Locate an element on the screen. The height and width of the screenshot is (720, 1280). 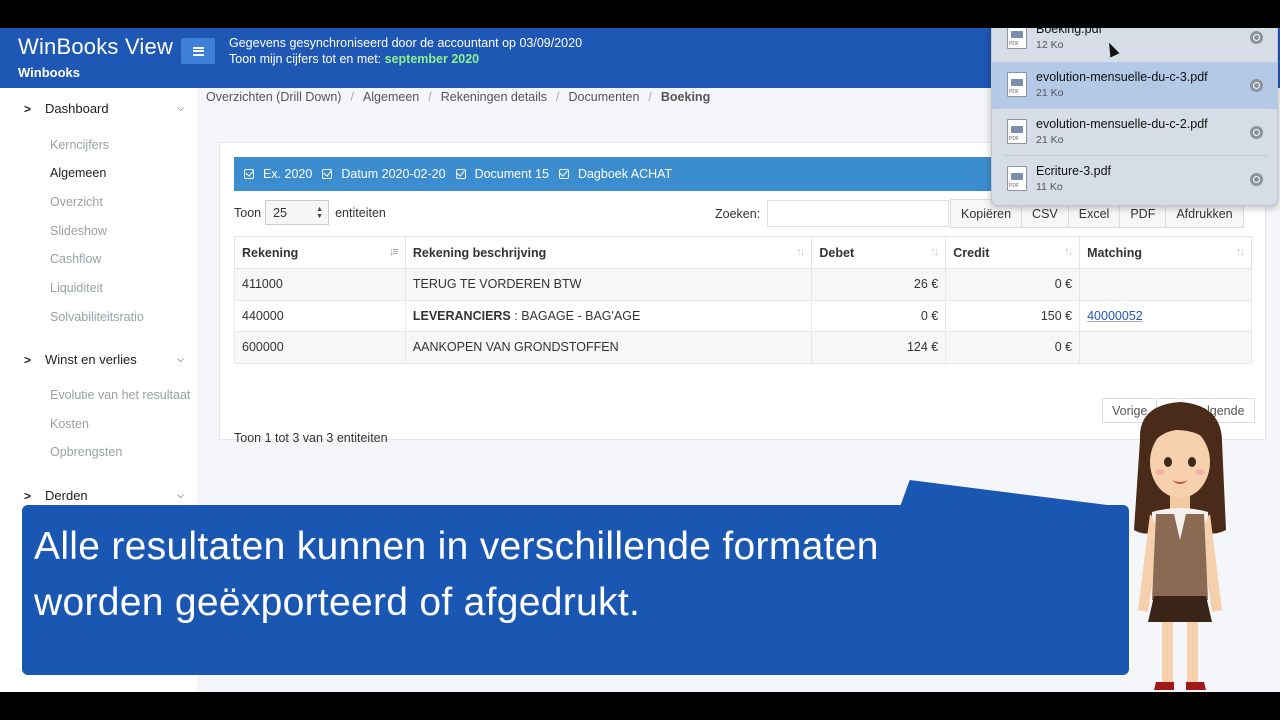
filter-document: Document 15 is located at coordinates (502, 174).